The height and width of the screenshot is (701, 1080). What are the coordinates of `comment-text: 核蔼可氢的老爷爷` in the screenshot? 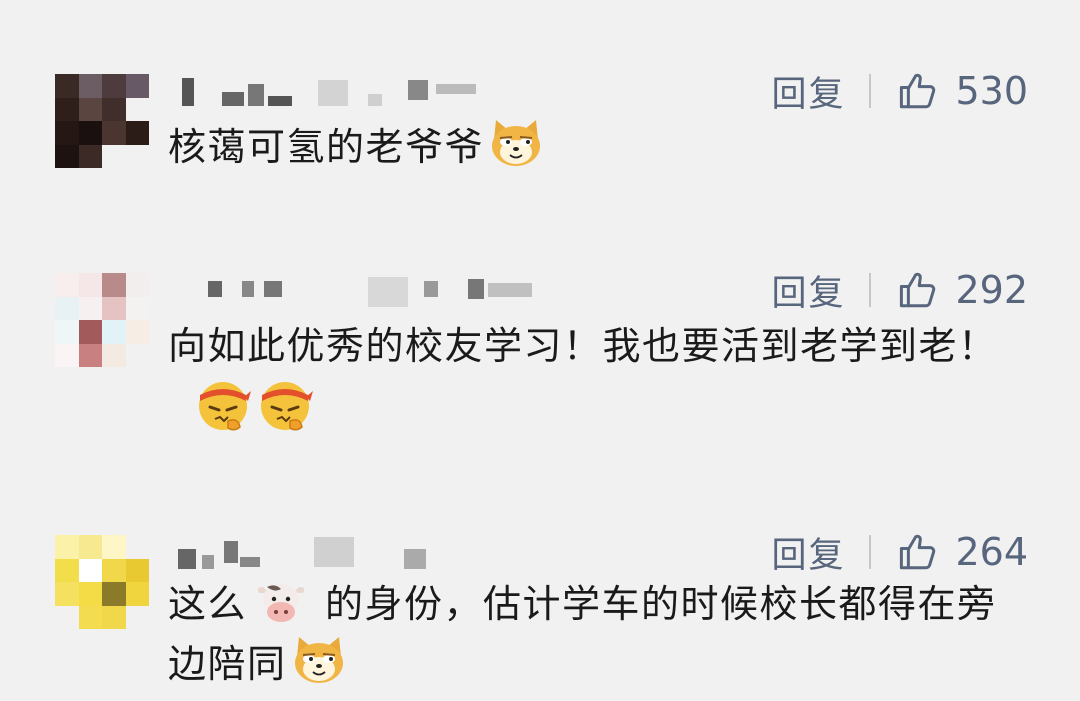 It's located at (598, 146).